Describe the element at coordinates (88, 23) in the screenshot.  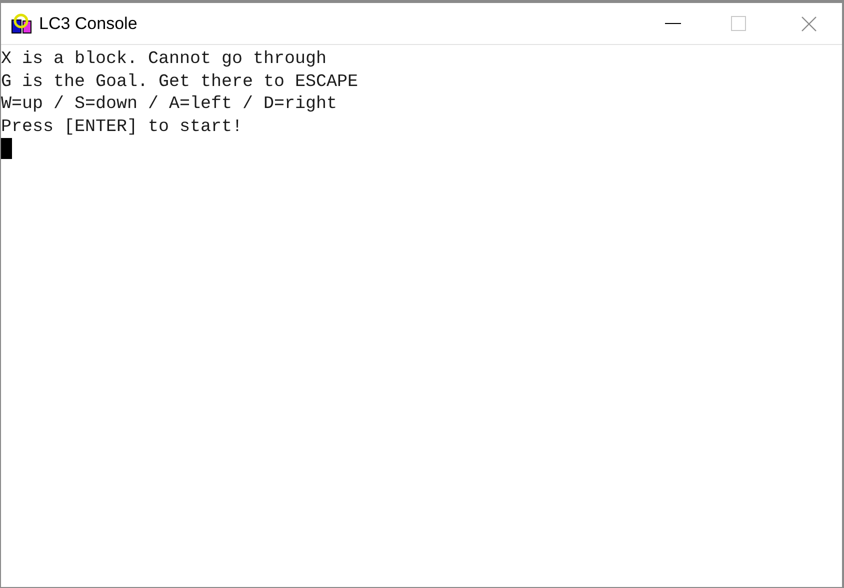
I see `window-title: LC3 Console` at that location.